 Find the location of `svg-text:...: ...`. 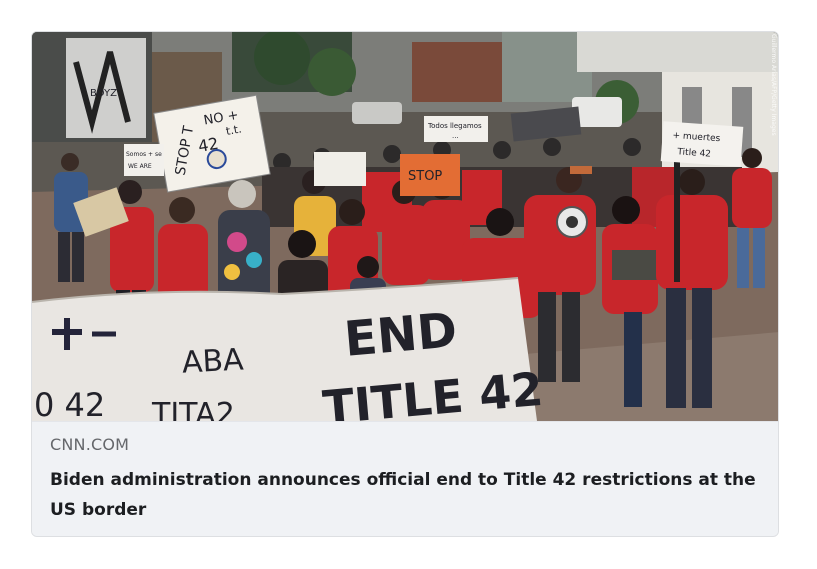

svg-text:...: ... is located at coordinates (455, 136).